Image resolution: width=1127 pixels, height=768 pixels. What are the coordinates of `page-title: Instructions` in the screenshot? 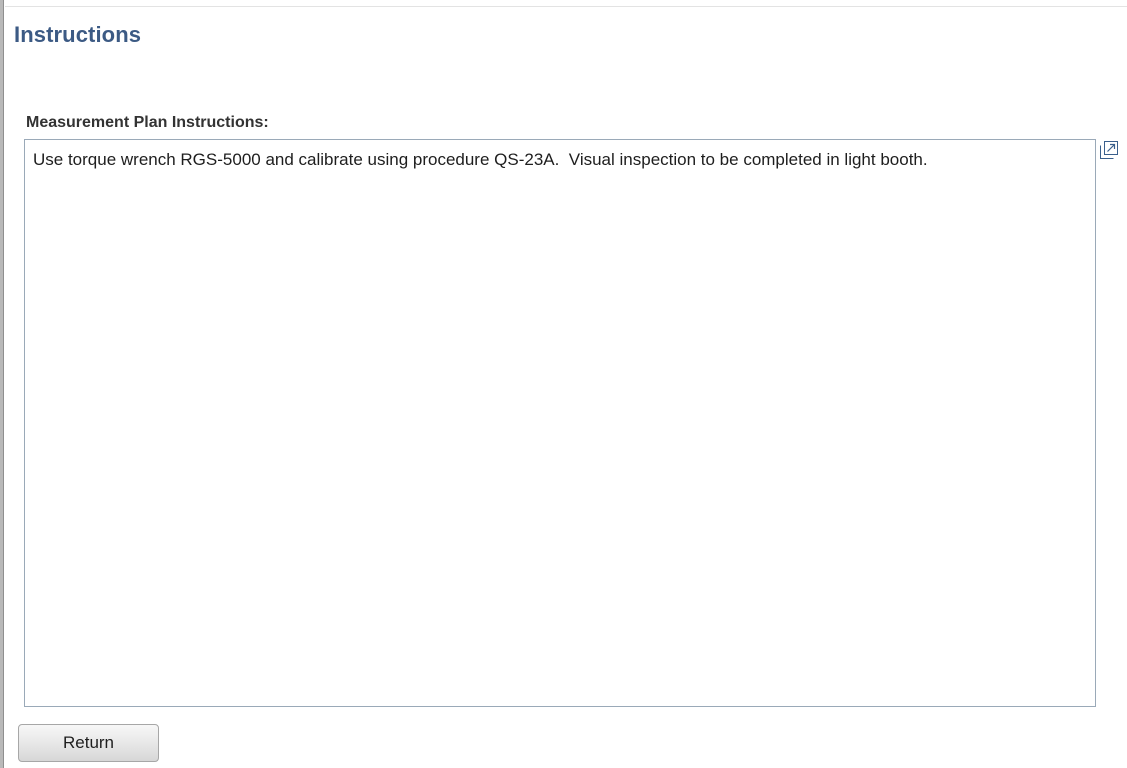 It's located at (78, 34).